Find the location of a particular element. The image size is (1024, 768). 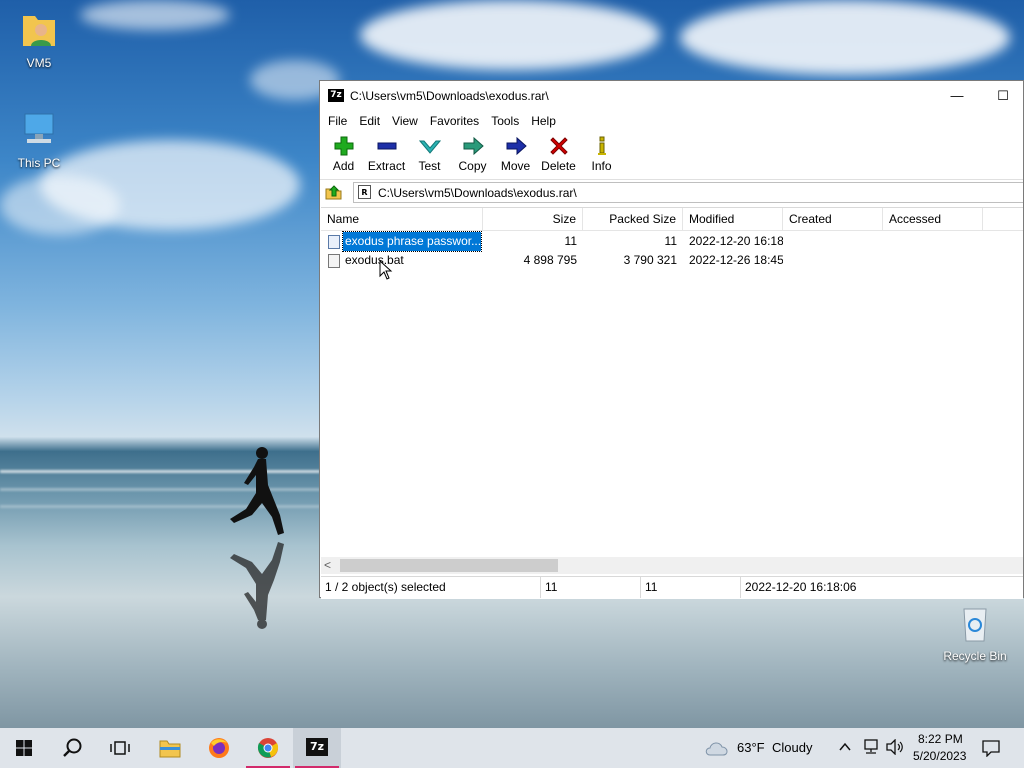

desktop-icon-recycle-bin: Recycle Bin is located at coordinates (975, 633).